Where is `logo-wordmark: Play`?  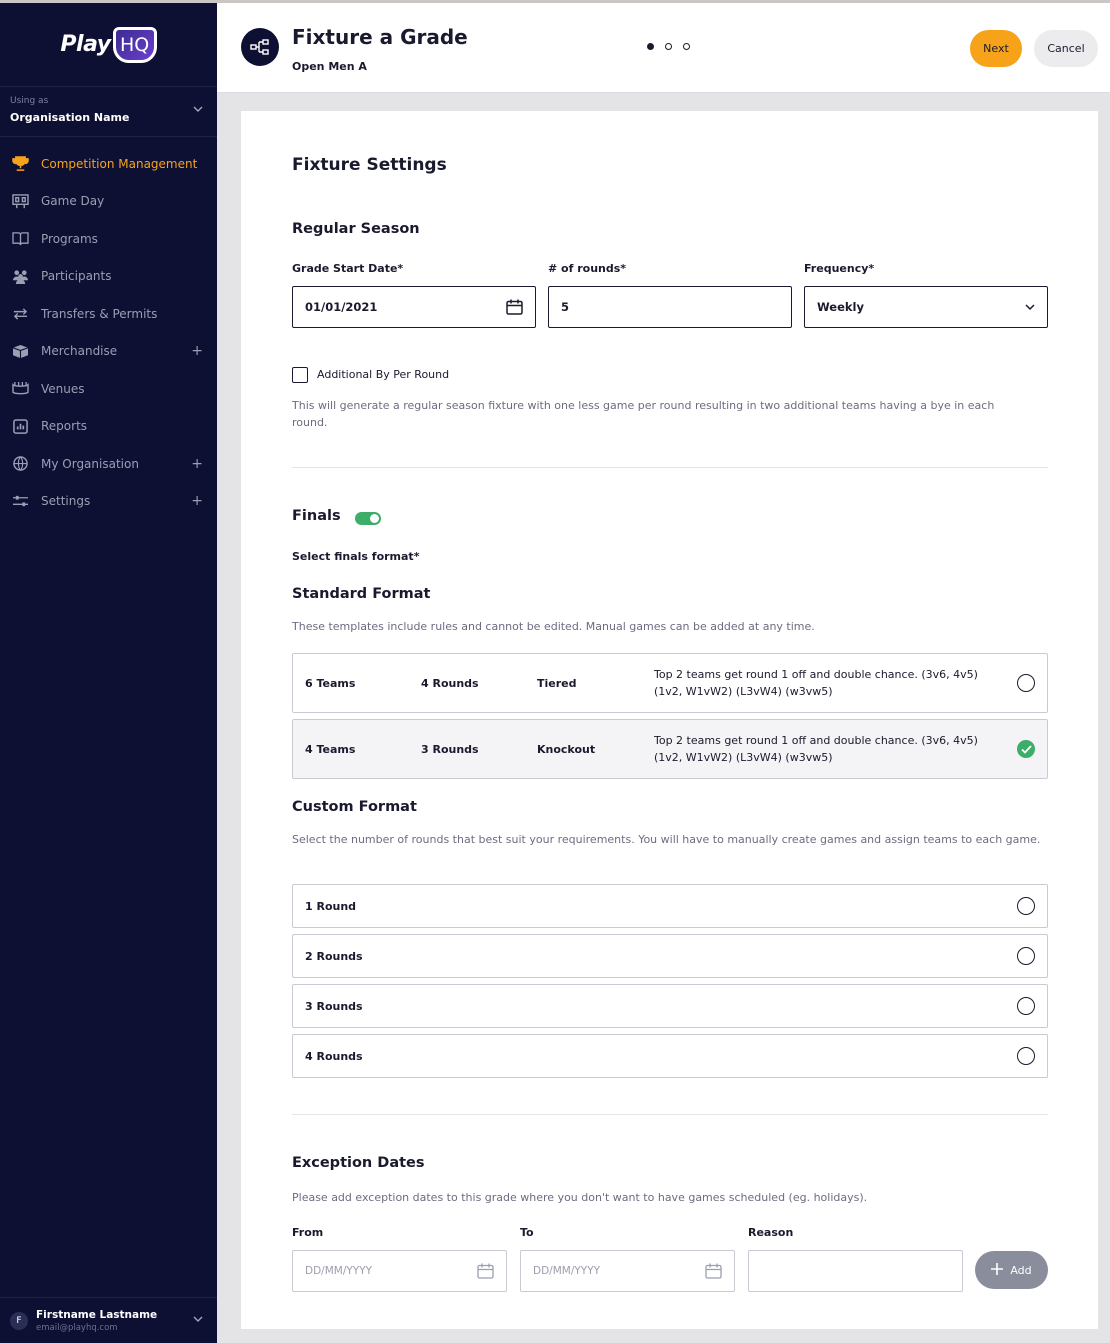 logo-wordmark: Play is located at coordinates (85, 44).